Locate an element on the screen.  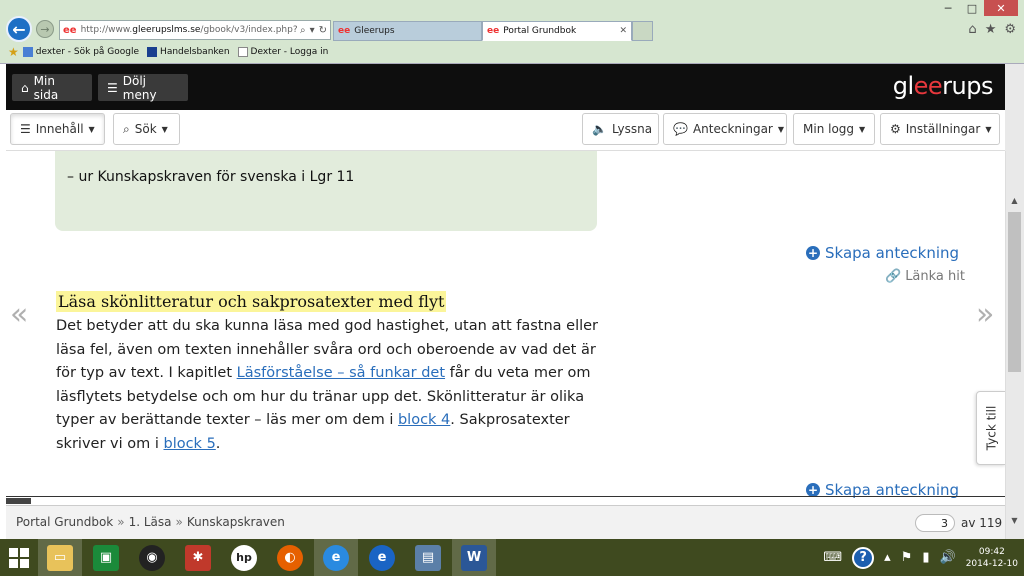
block-5-link: block 5 is located at coordinates (189, 444).